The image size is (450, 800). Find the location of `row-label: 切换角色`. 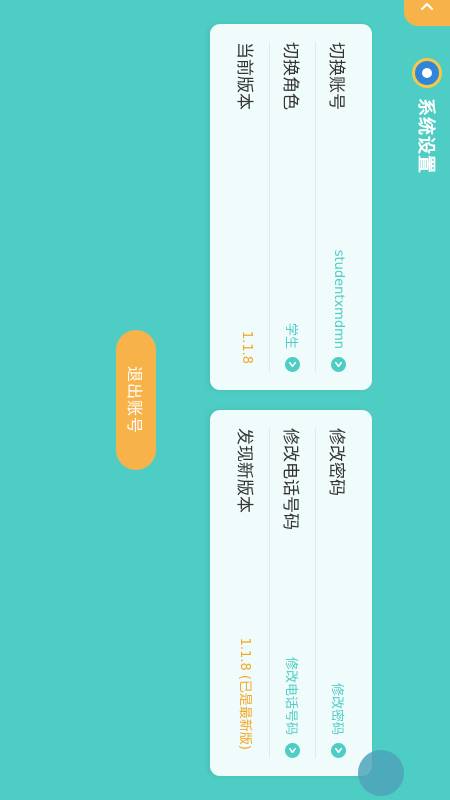

row-label: 切换角色 is located at coordinates (290, 76).